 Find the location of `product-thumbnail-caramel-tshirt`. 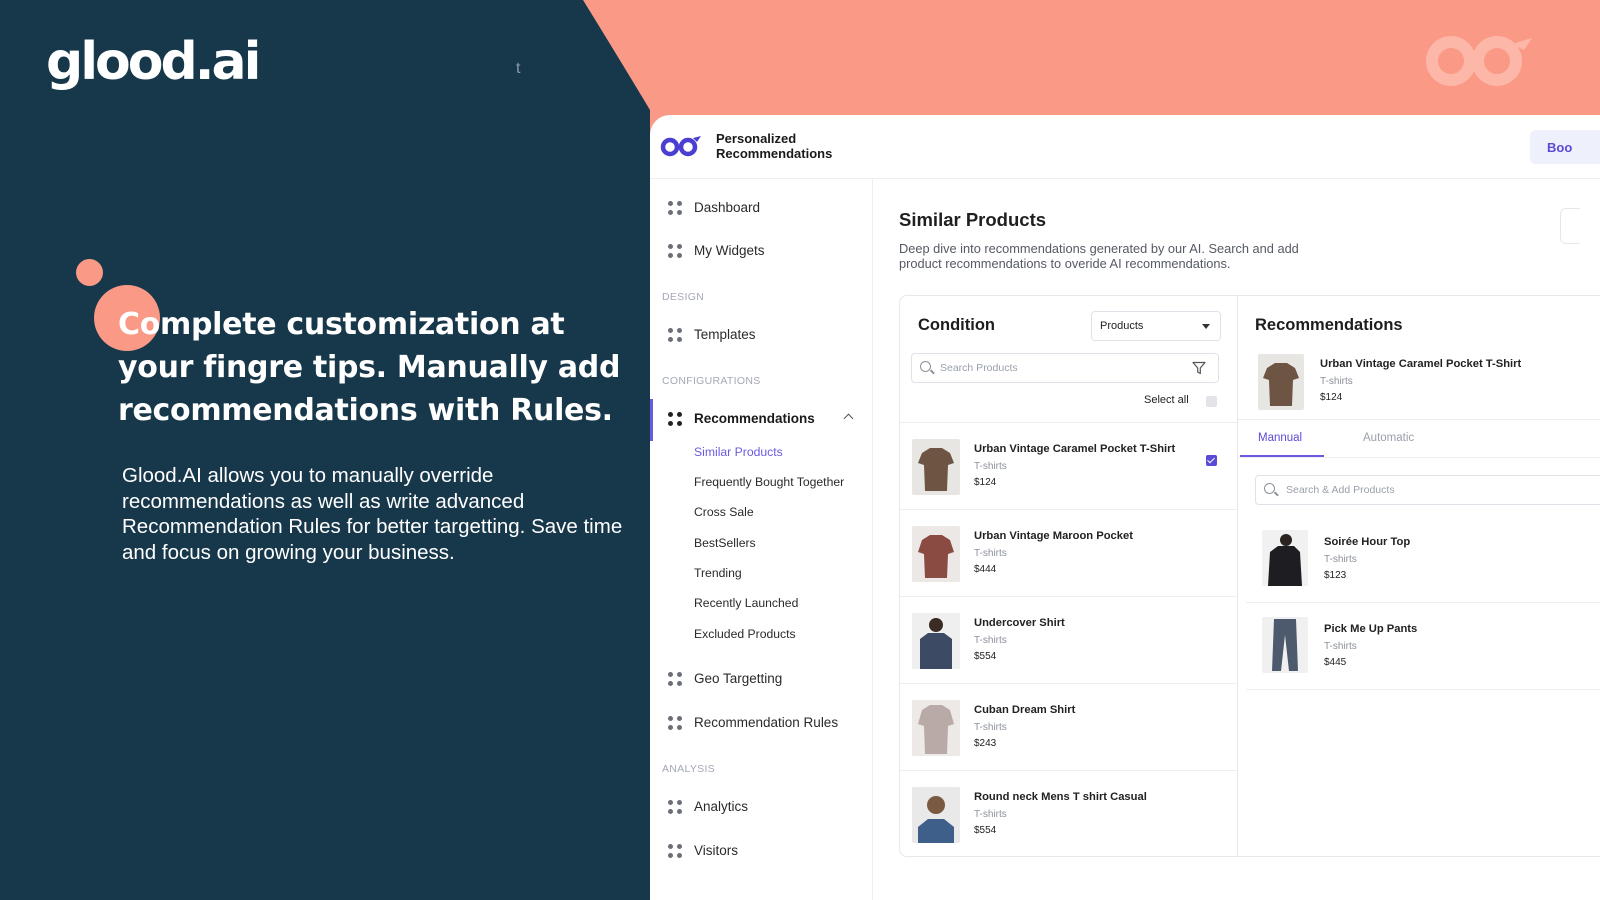

product-thumbnail-caramel-tshirt is located at coordinates (936, 467).